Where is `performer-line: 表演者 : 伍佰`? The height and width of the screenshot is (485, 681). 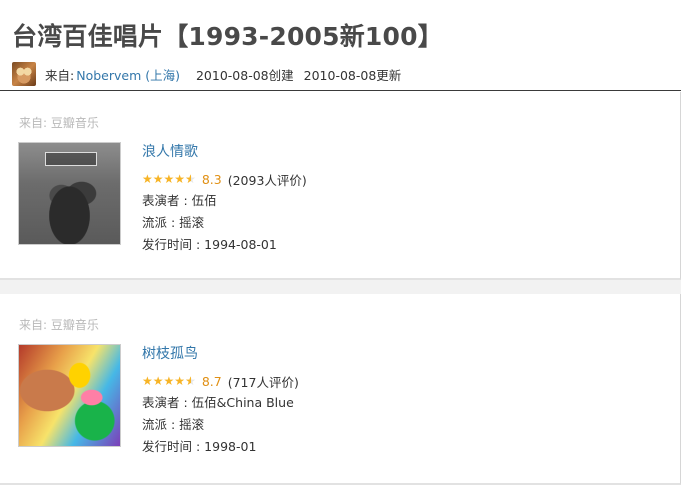
performer-line: 表演者 : 伍佰 is located at coordinates (224, 201).